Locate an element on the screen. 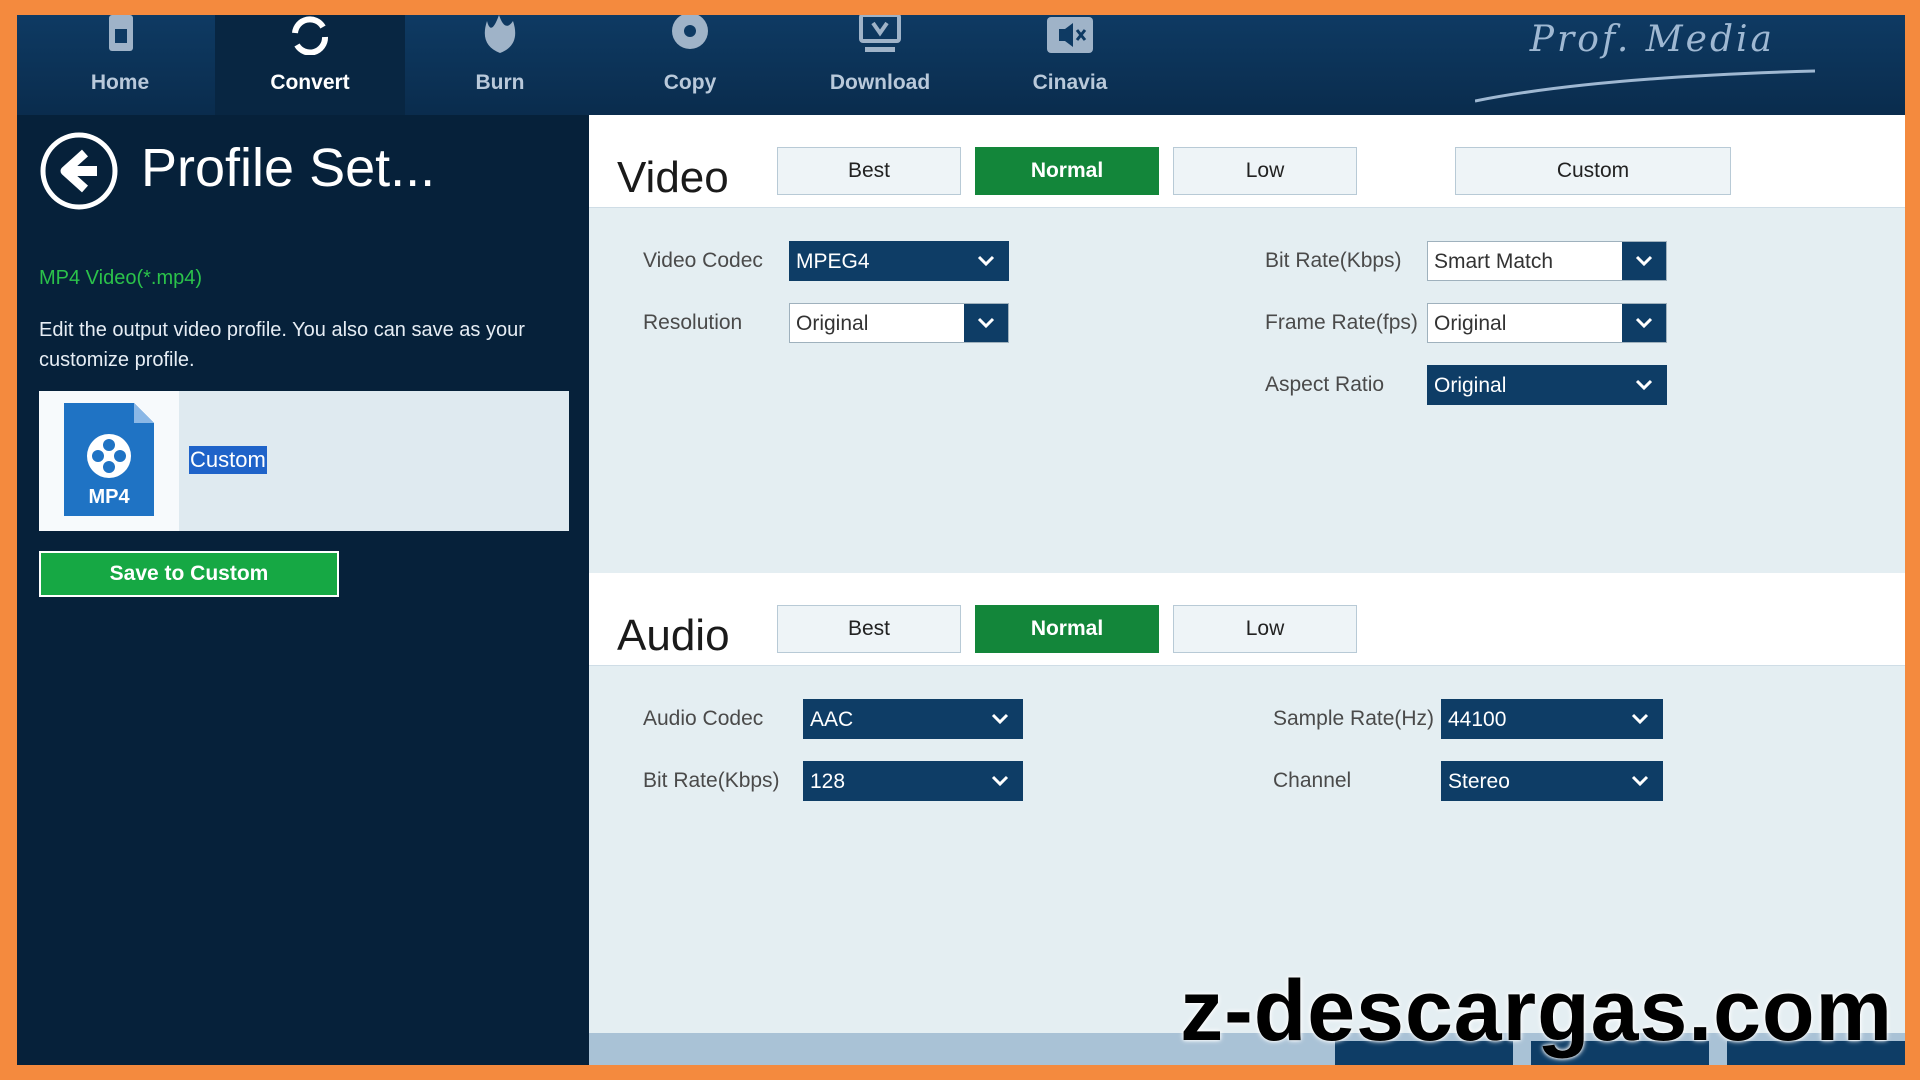 This screenshot has width=1920, height=1080. save-to-custom-button: Save to Custom is located at coordinates (189, 574).